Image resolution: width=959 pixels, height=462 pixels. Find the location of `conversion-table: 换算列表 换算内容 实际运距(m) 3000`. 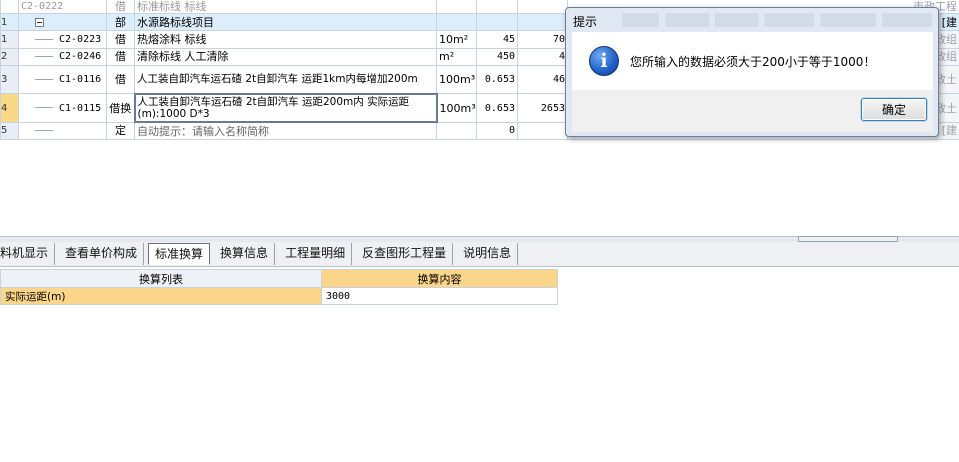

conversion-table: 换算列表 换算内容 实际运距(m) 3000 is located at coordinates (279, 287).